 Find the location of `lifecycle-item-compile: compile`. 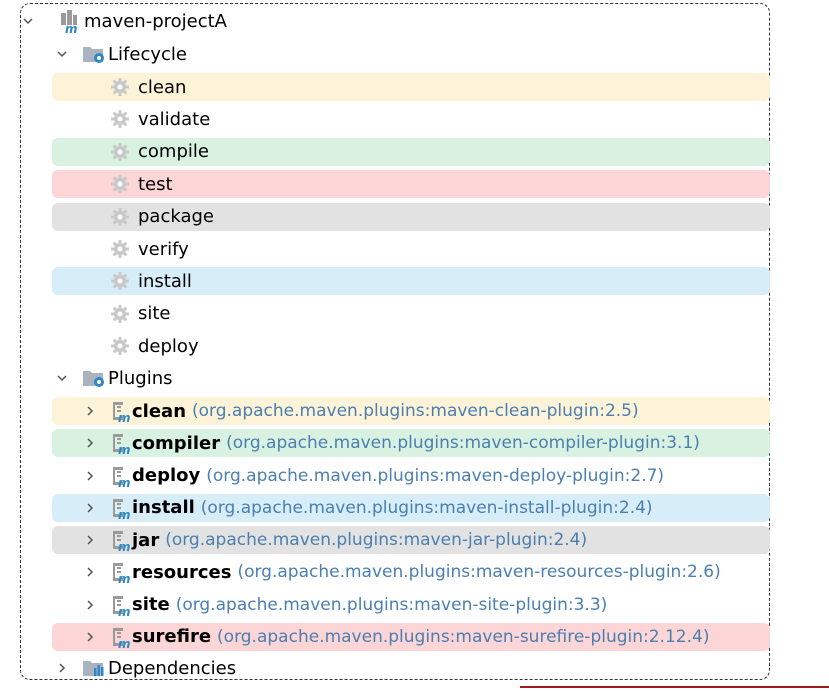

lifecycle-item-compile: compile is located at coordinates (385, 152).